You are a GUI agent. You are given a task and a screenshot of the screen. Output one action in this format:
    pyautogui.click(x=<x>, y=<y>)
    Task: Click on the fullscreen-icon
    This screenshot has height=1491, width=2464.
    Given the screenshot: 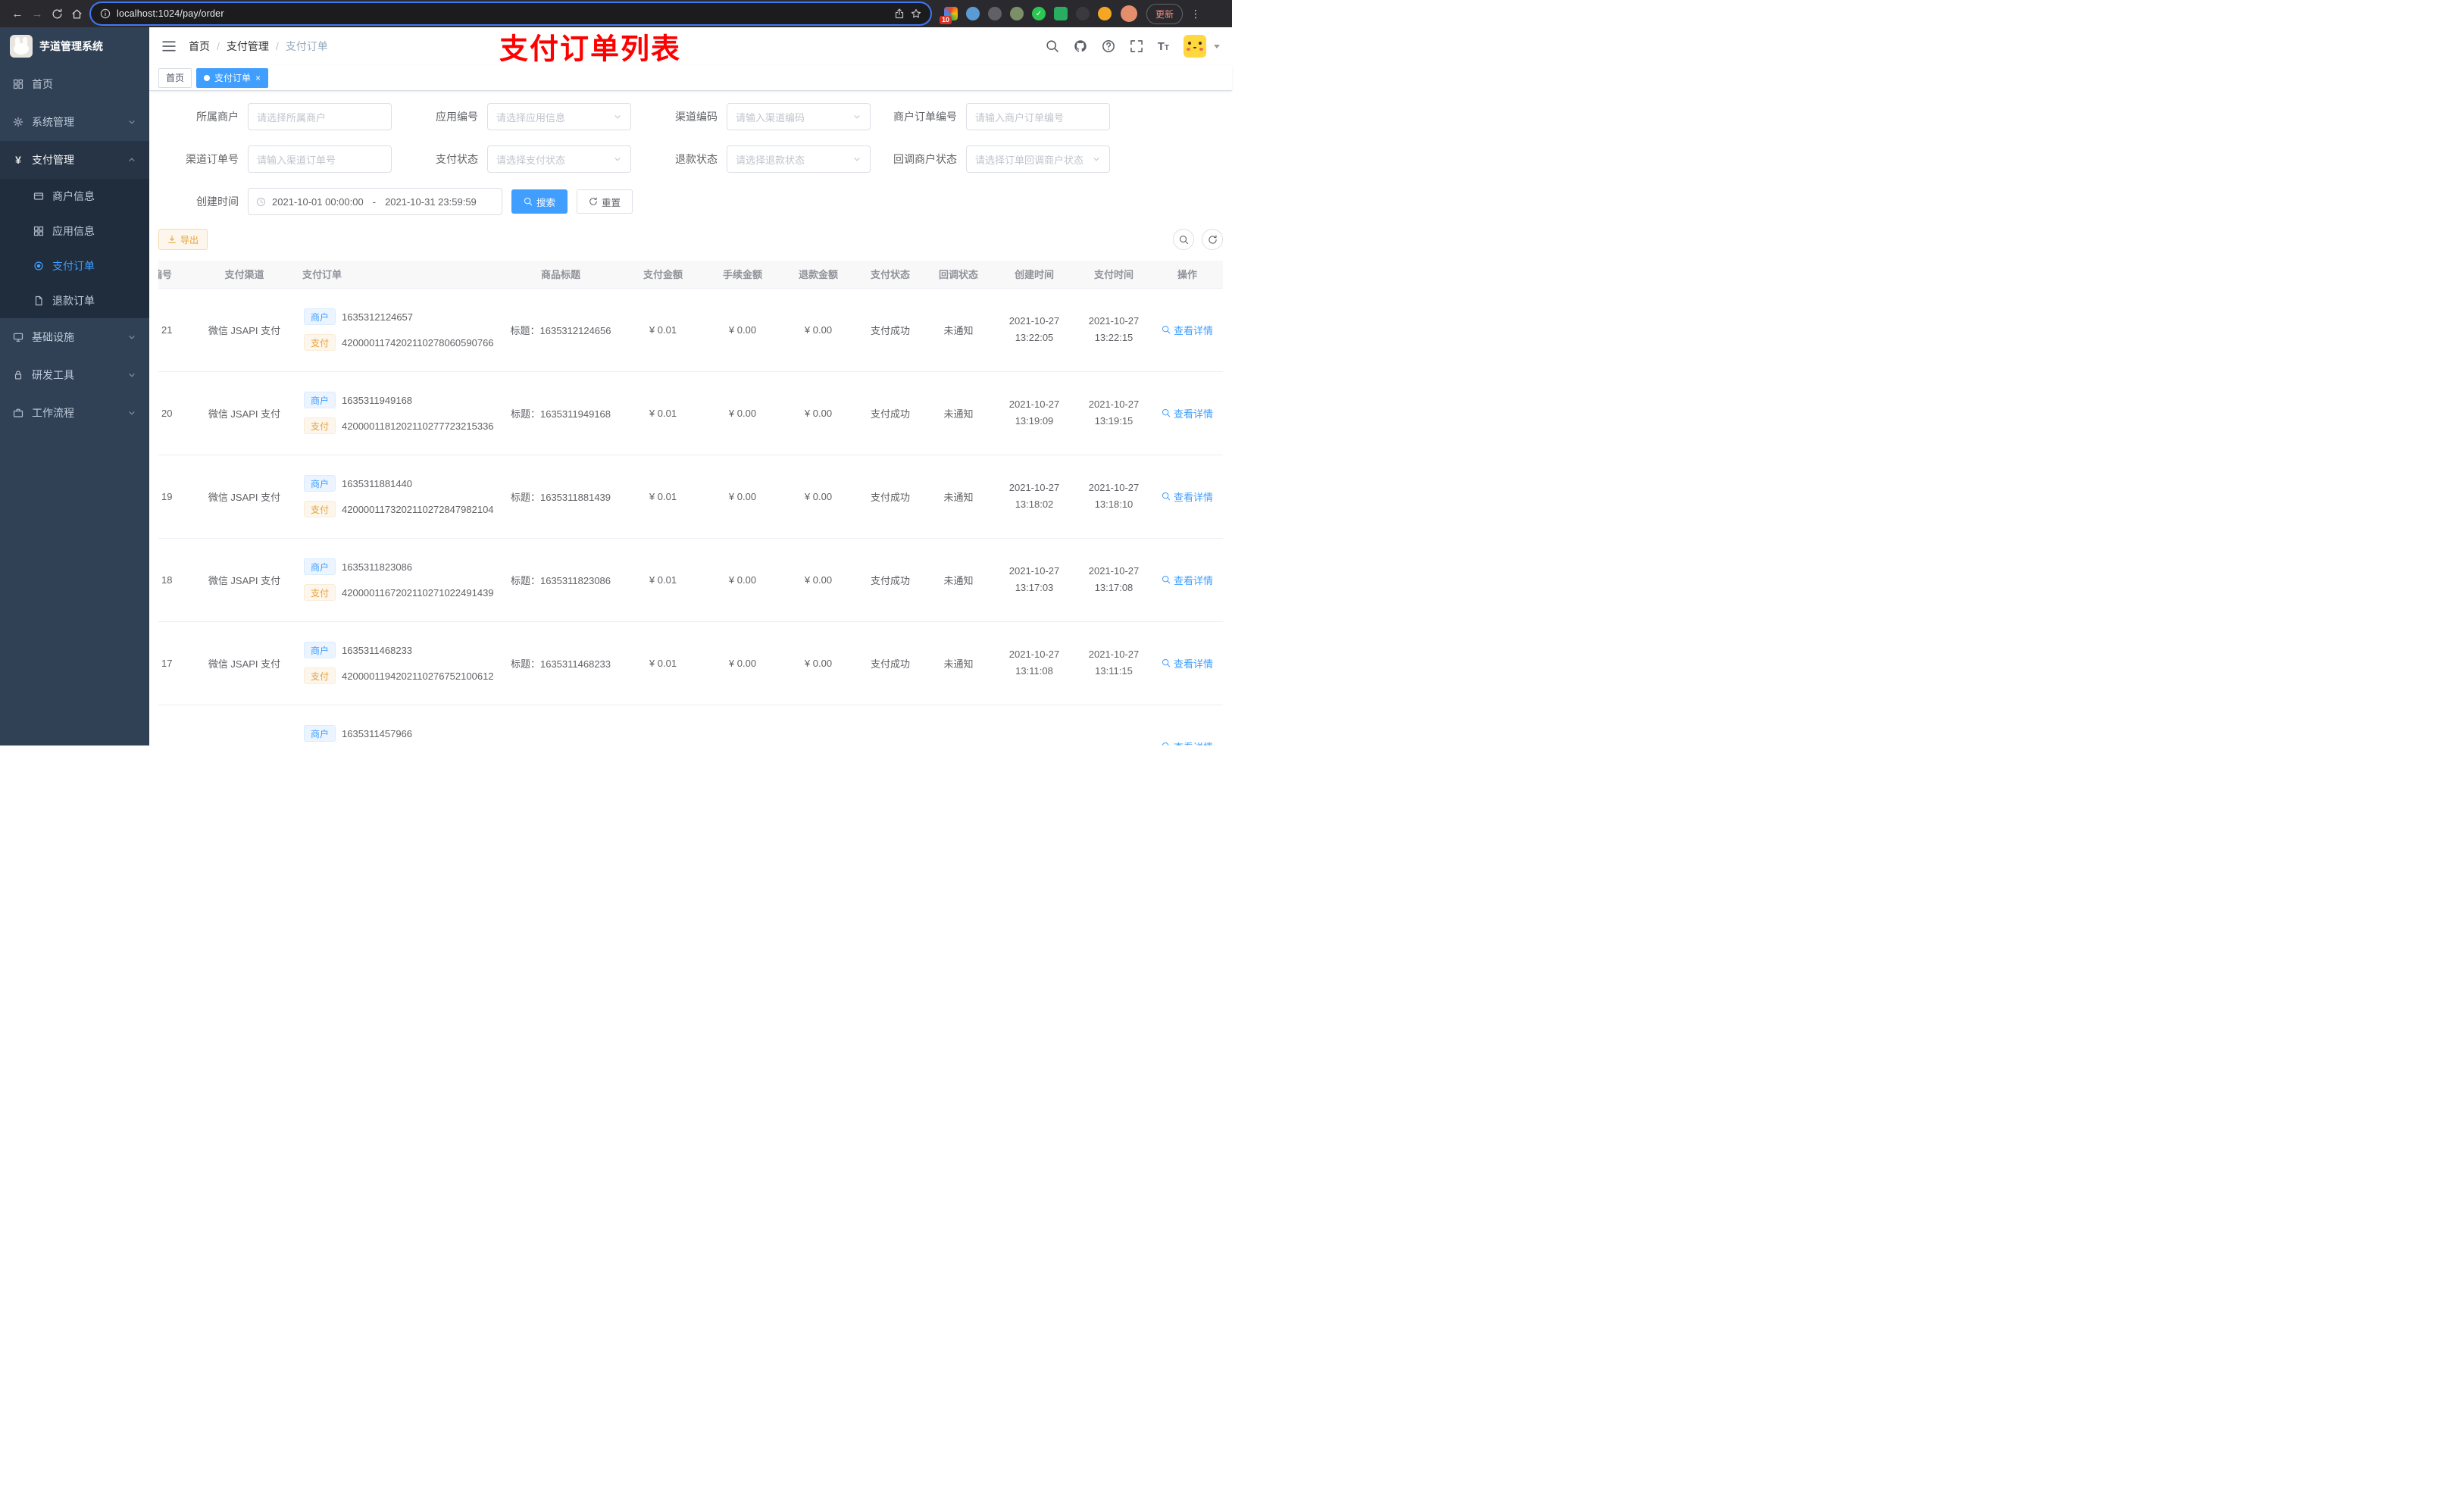 What is the action you would take?
    pyautogui.click(x=1136, y=46)
    